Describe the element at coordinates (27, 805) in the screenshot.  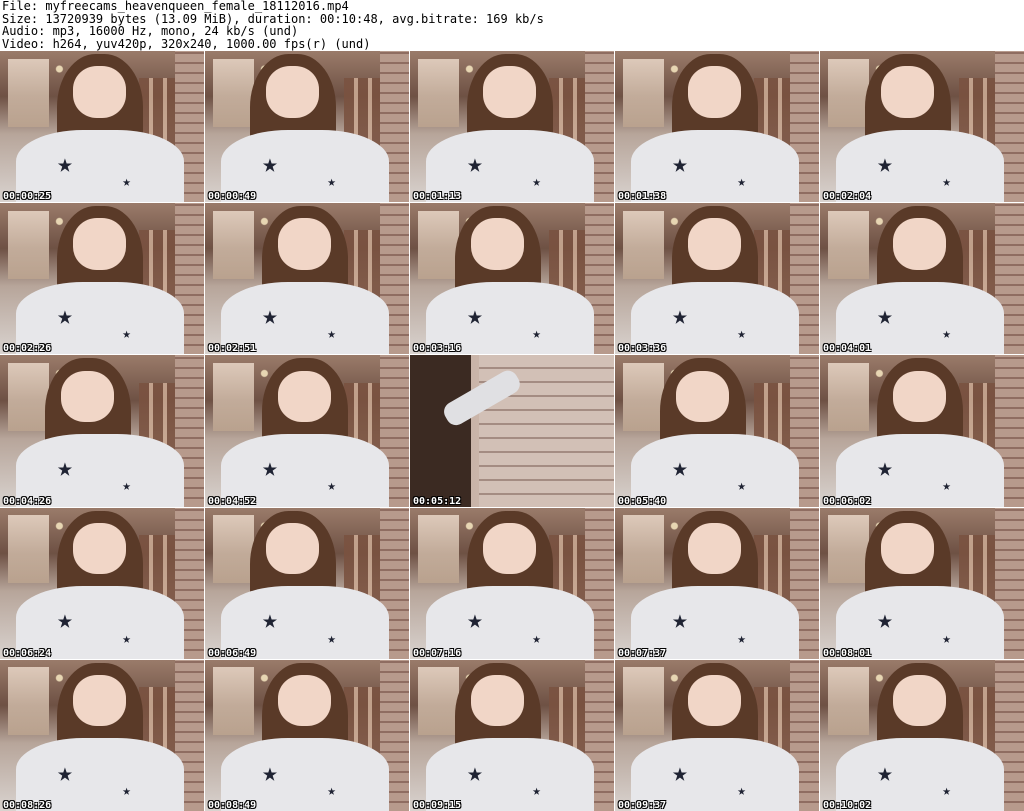
I see `timestamp-label: 00:08:26` at that location.